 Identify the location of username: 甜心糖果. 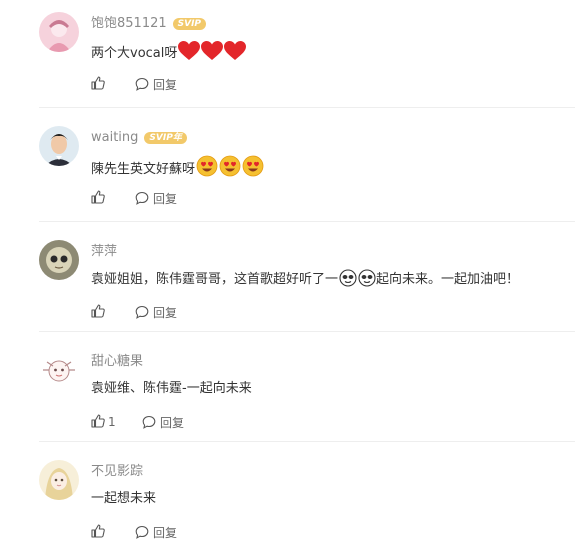
(117, 362).